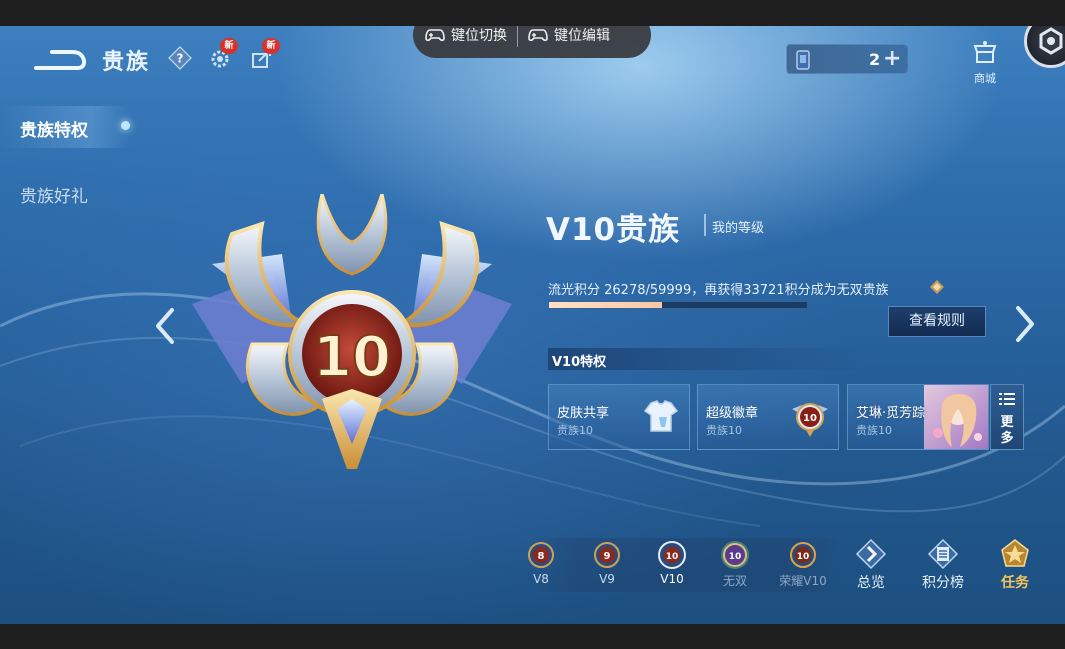 This screenshot has width=1065, height=649. I want to click on v10-noble-crest: 10, so click(352, 331).